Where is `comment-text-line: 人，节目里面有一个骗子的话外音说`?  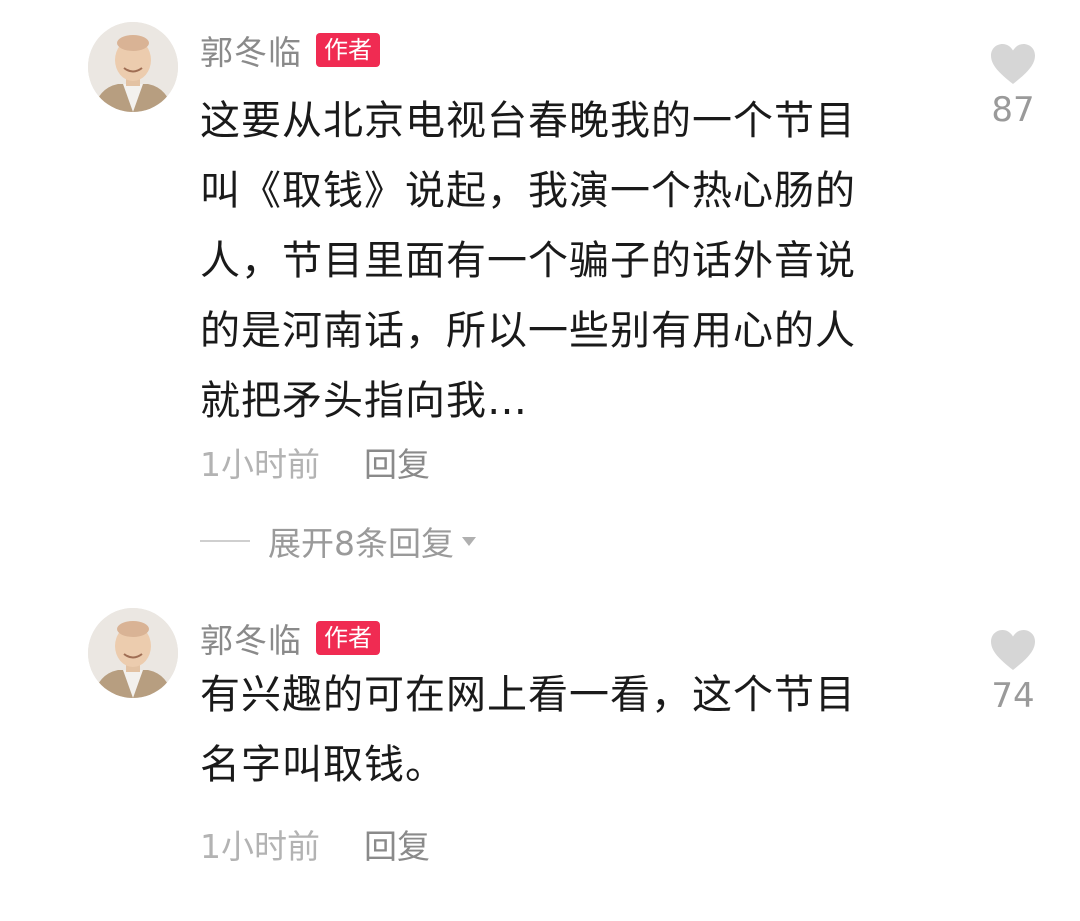
comment-text-line: 人，节目里面有一个骗子的话外音说 is located at coordinates (528, 261).